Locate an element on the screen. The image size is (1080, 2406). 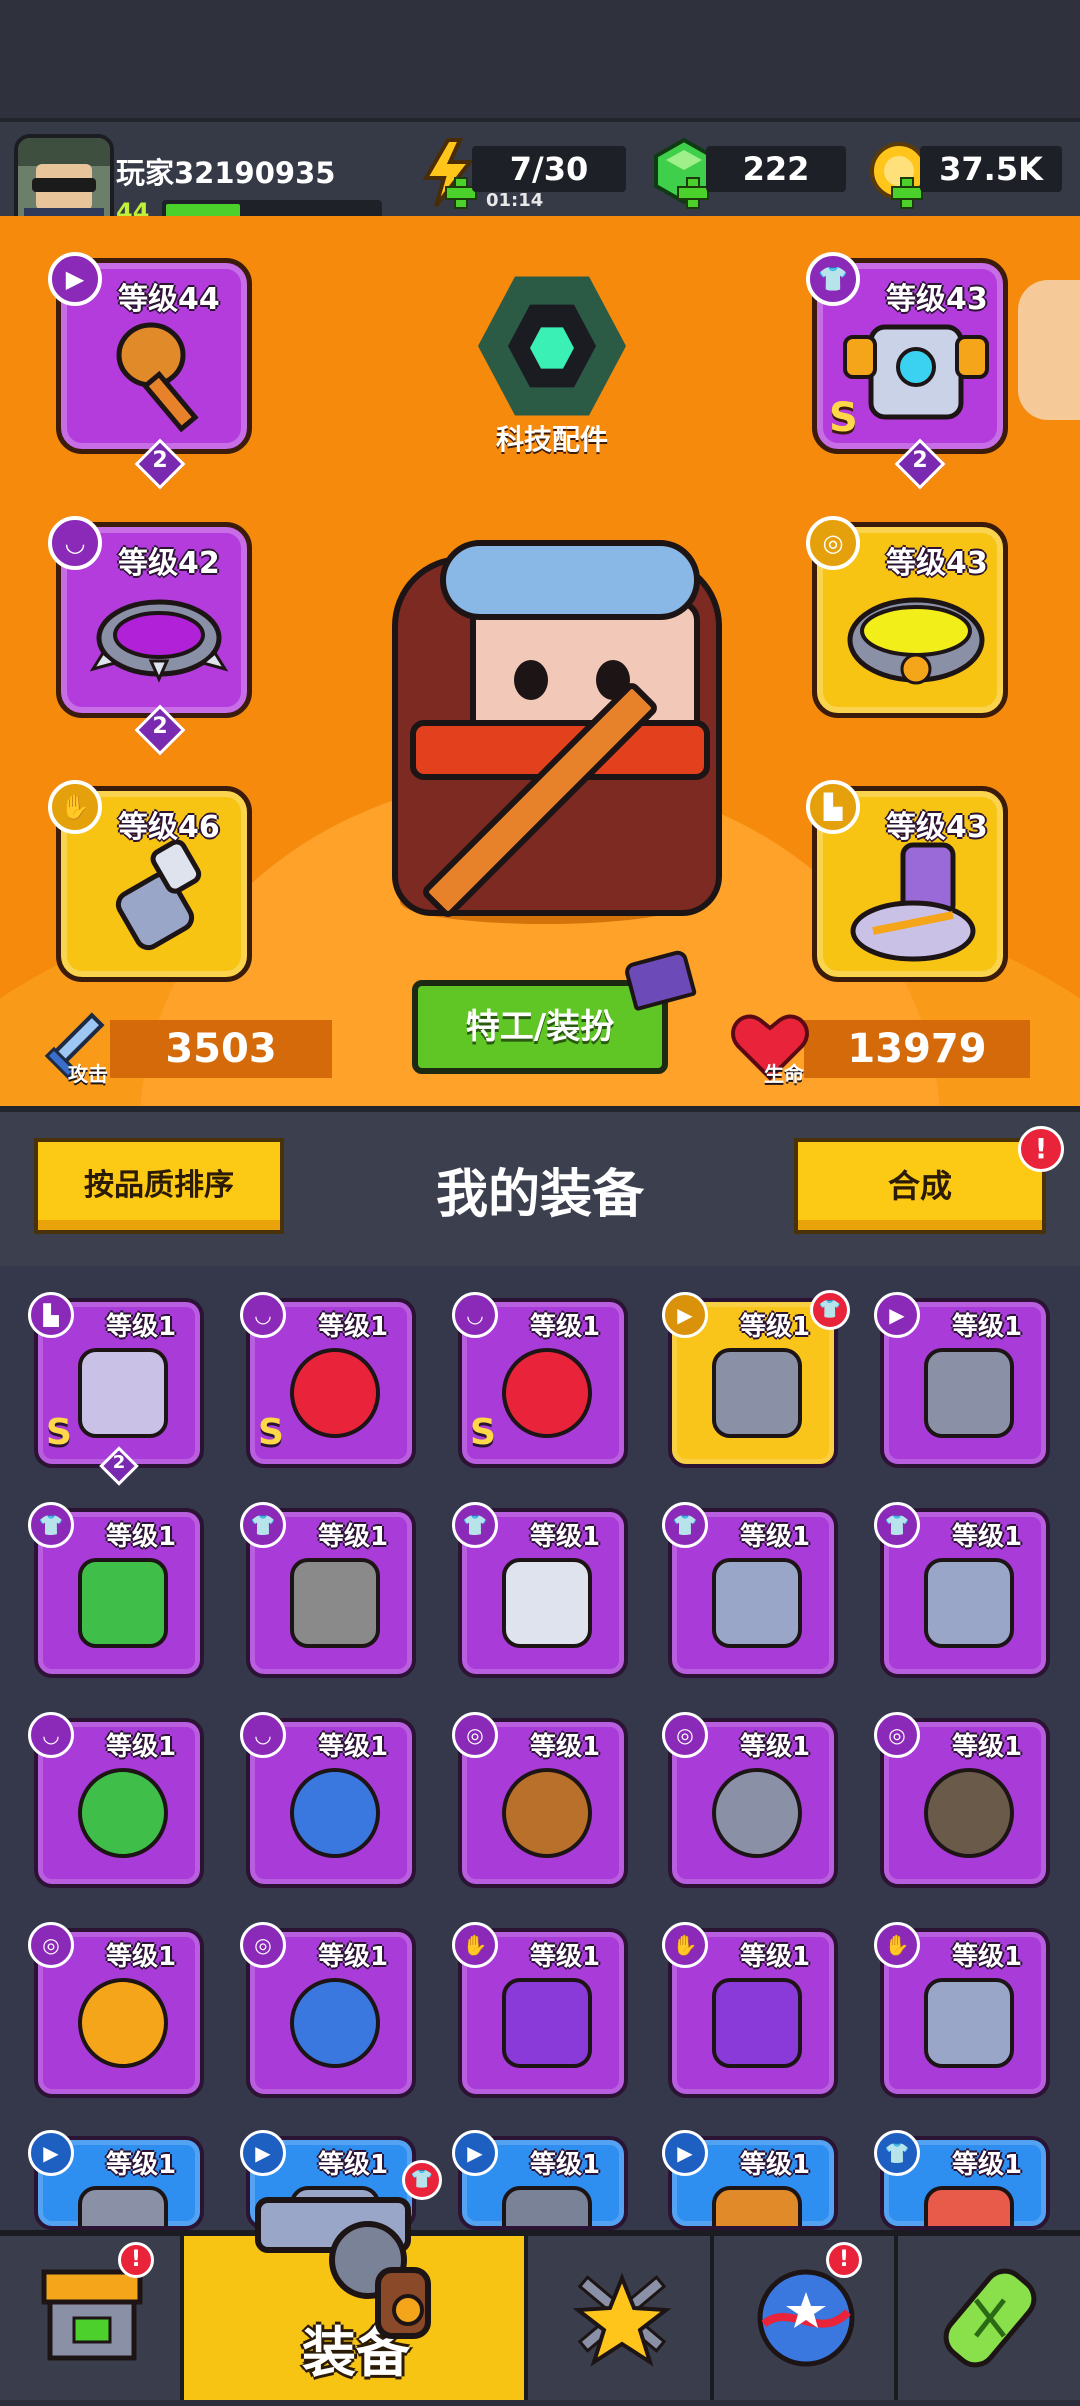
necklace-green-item-icon is located at coordinates (123, 1813).